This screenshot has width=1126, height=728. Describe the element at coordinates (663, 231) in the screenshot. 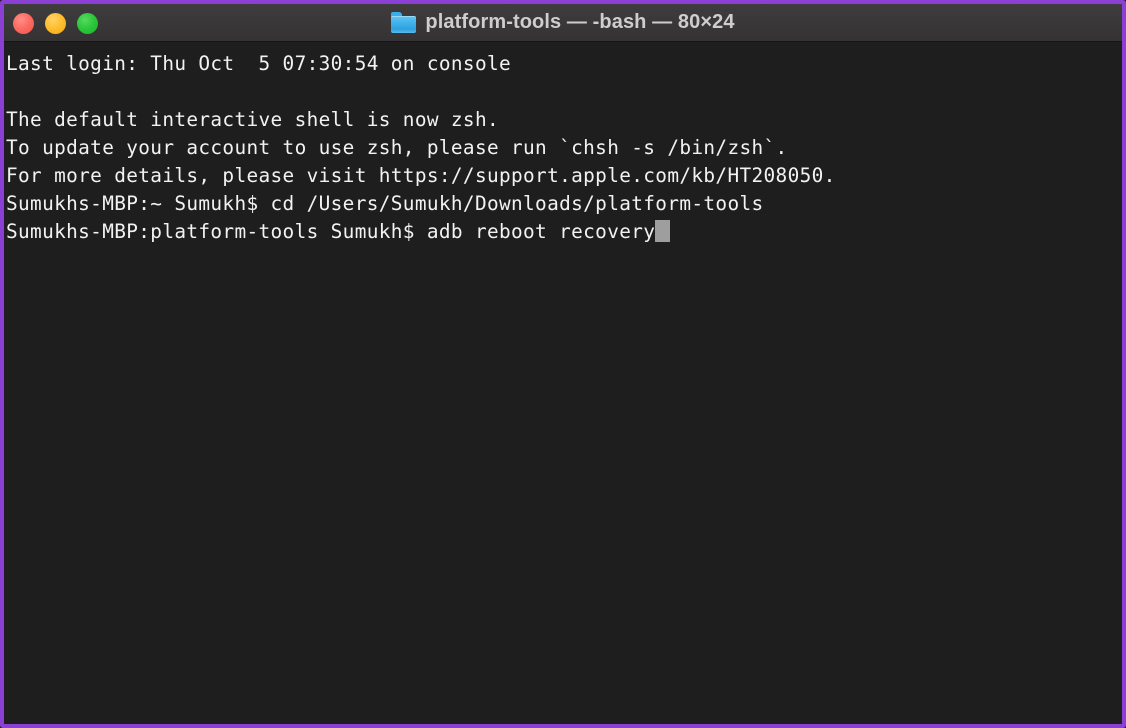

I see `text-cursor` at that location.